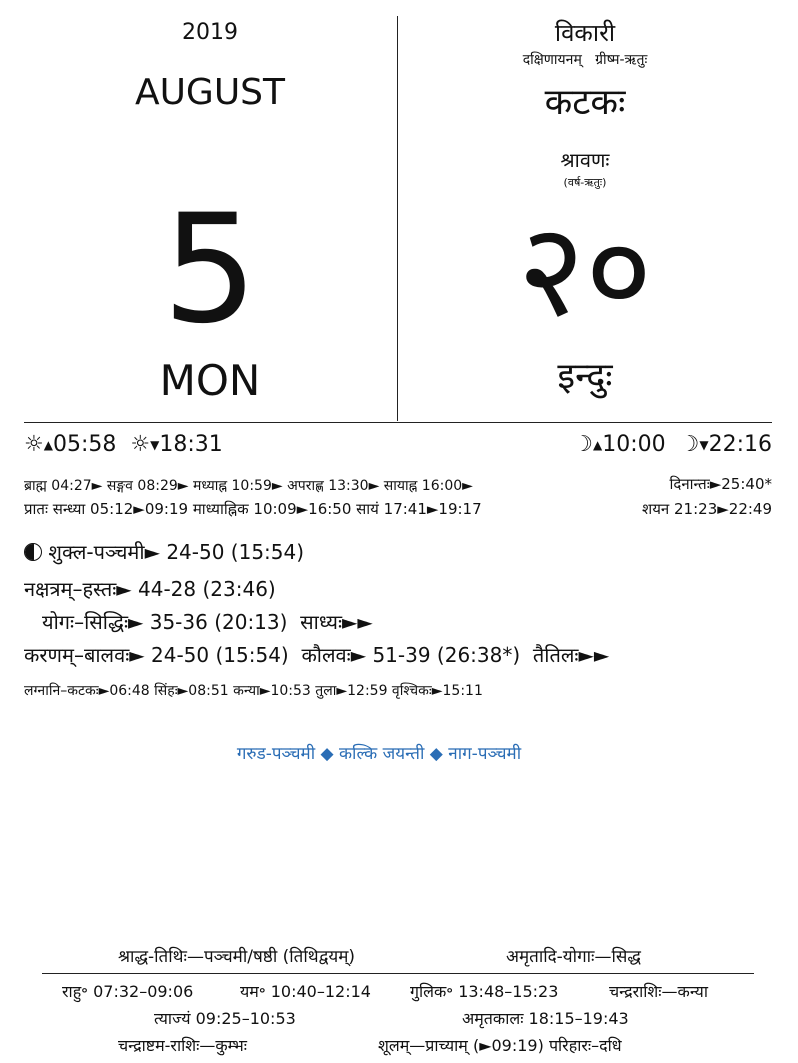 This screenshot has height=1063, width=798. What do you see at coordinates (658, 991) in the screenshot?
I see `chandra-rashi: चन्द्रराशिः—कन्या` at bounding box center [658, 991].